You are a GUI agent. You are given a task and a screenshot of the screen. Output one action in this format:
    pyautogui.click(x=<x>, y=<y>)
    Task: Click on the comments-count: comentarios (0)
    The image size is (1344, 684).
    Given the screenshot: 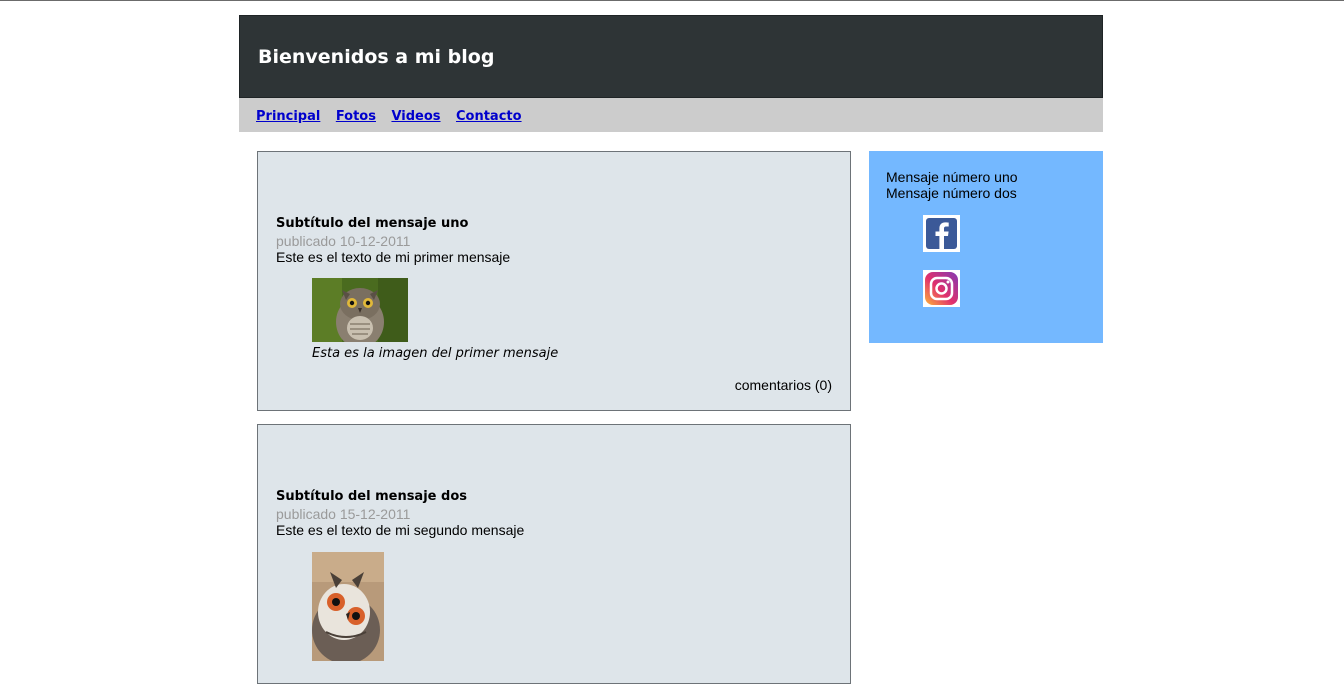 What is the action you would take?
    pyautogui.click(x=783, y=385)
    